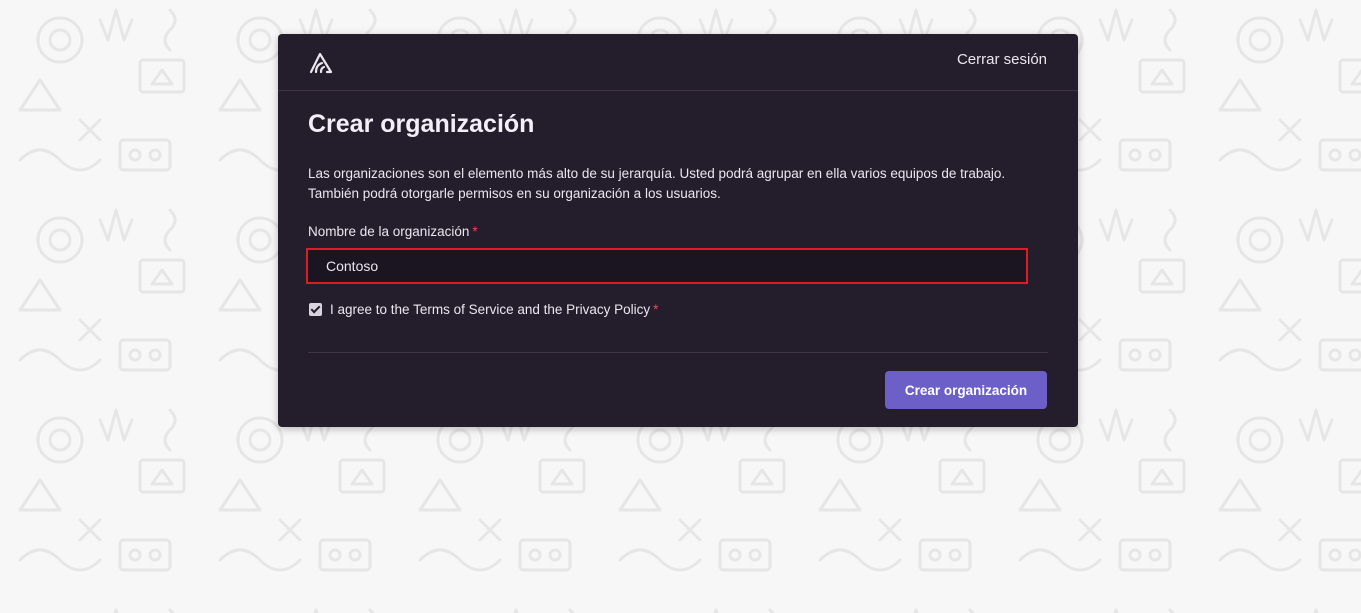  I want to click on create-organization-button: Crear organización, so click(966, 390).